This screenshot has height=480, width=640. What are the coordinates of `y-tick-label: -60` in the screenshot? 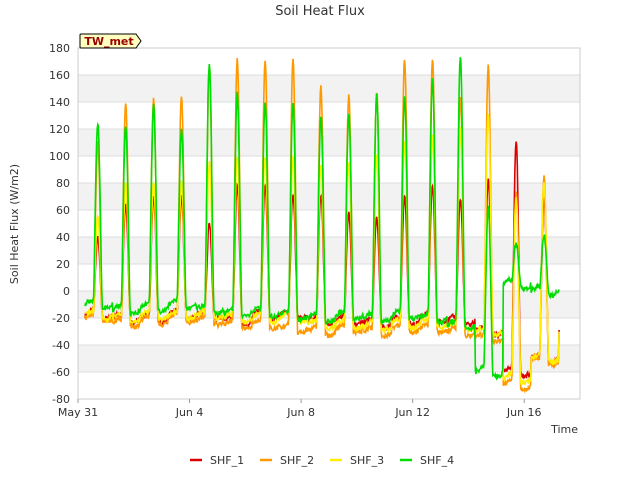 It's located at (61, 372).